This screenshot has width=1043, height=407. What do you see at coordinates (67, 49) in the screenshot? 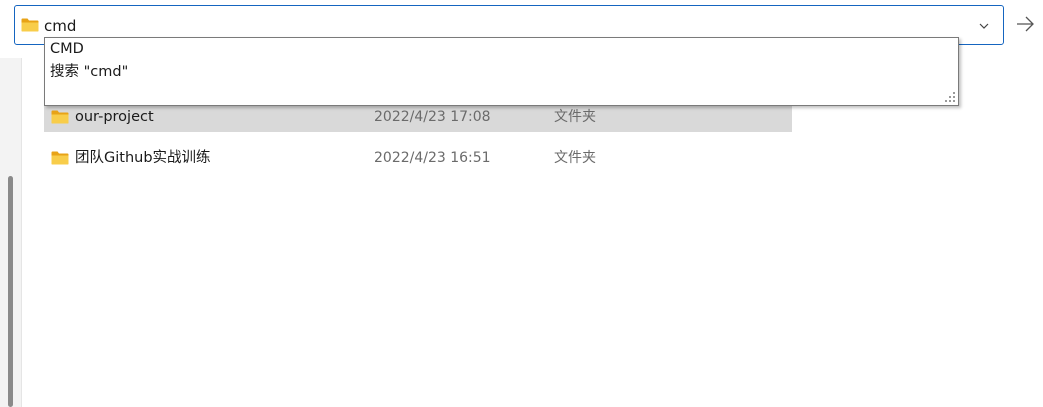
I see `suggestion-item-cmd: CMD` at bounding box center [67, 49].